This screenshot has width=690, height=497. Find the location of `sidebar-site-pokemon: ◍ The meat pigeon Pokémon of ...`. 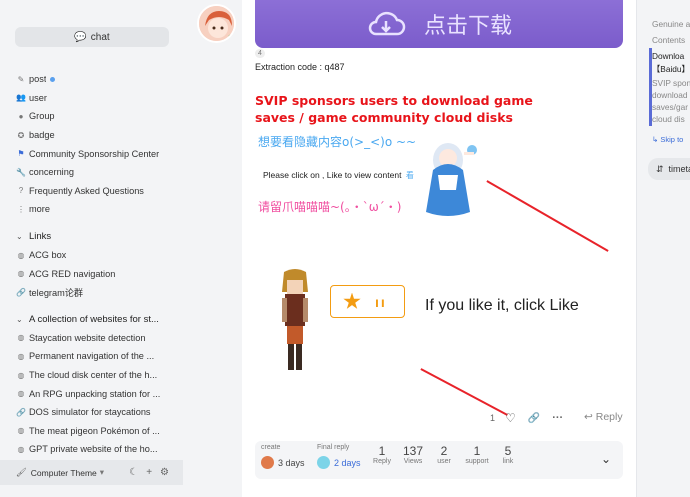

sidebar-site-pokemon: ◍ The meat pigeon Pokémon of ... is located at coordinates (92, 431).